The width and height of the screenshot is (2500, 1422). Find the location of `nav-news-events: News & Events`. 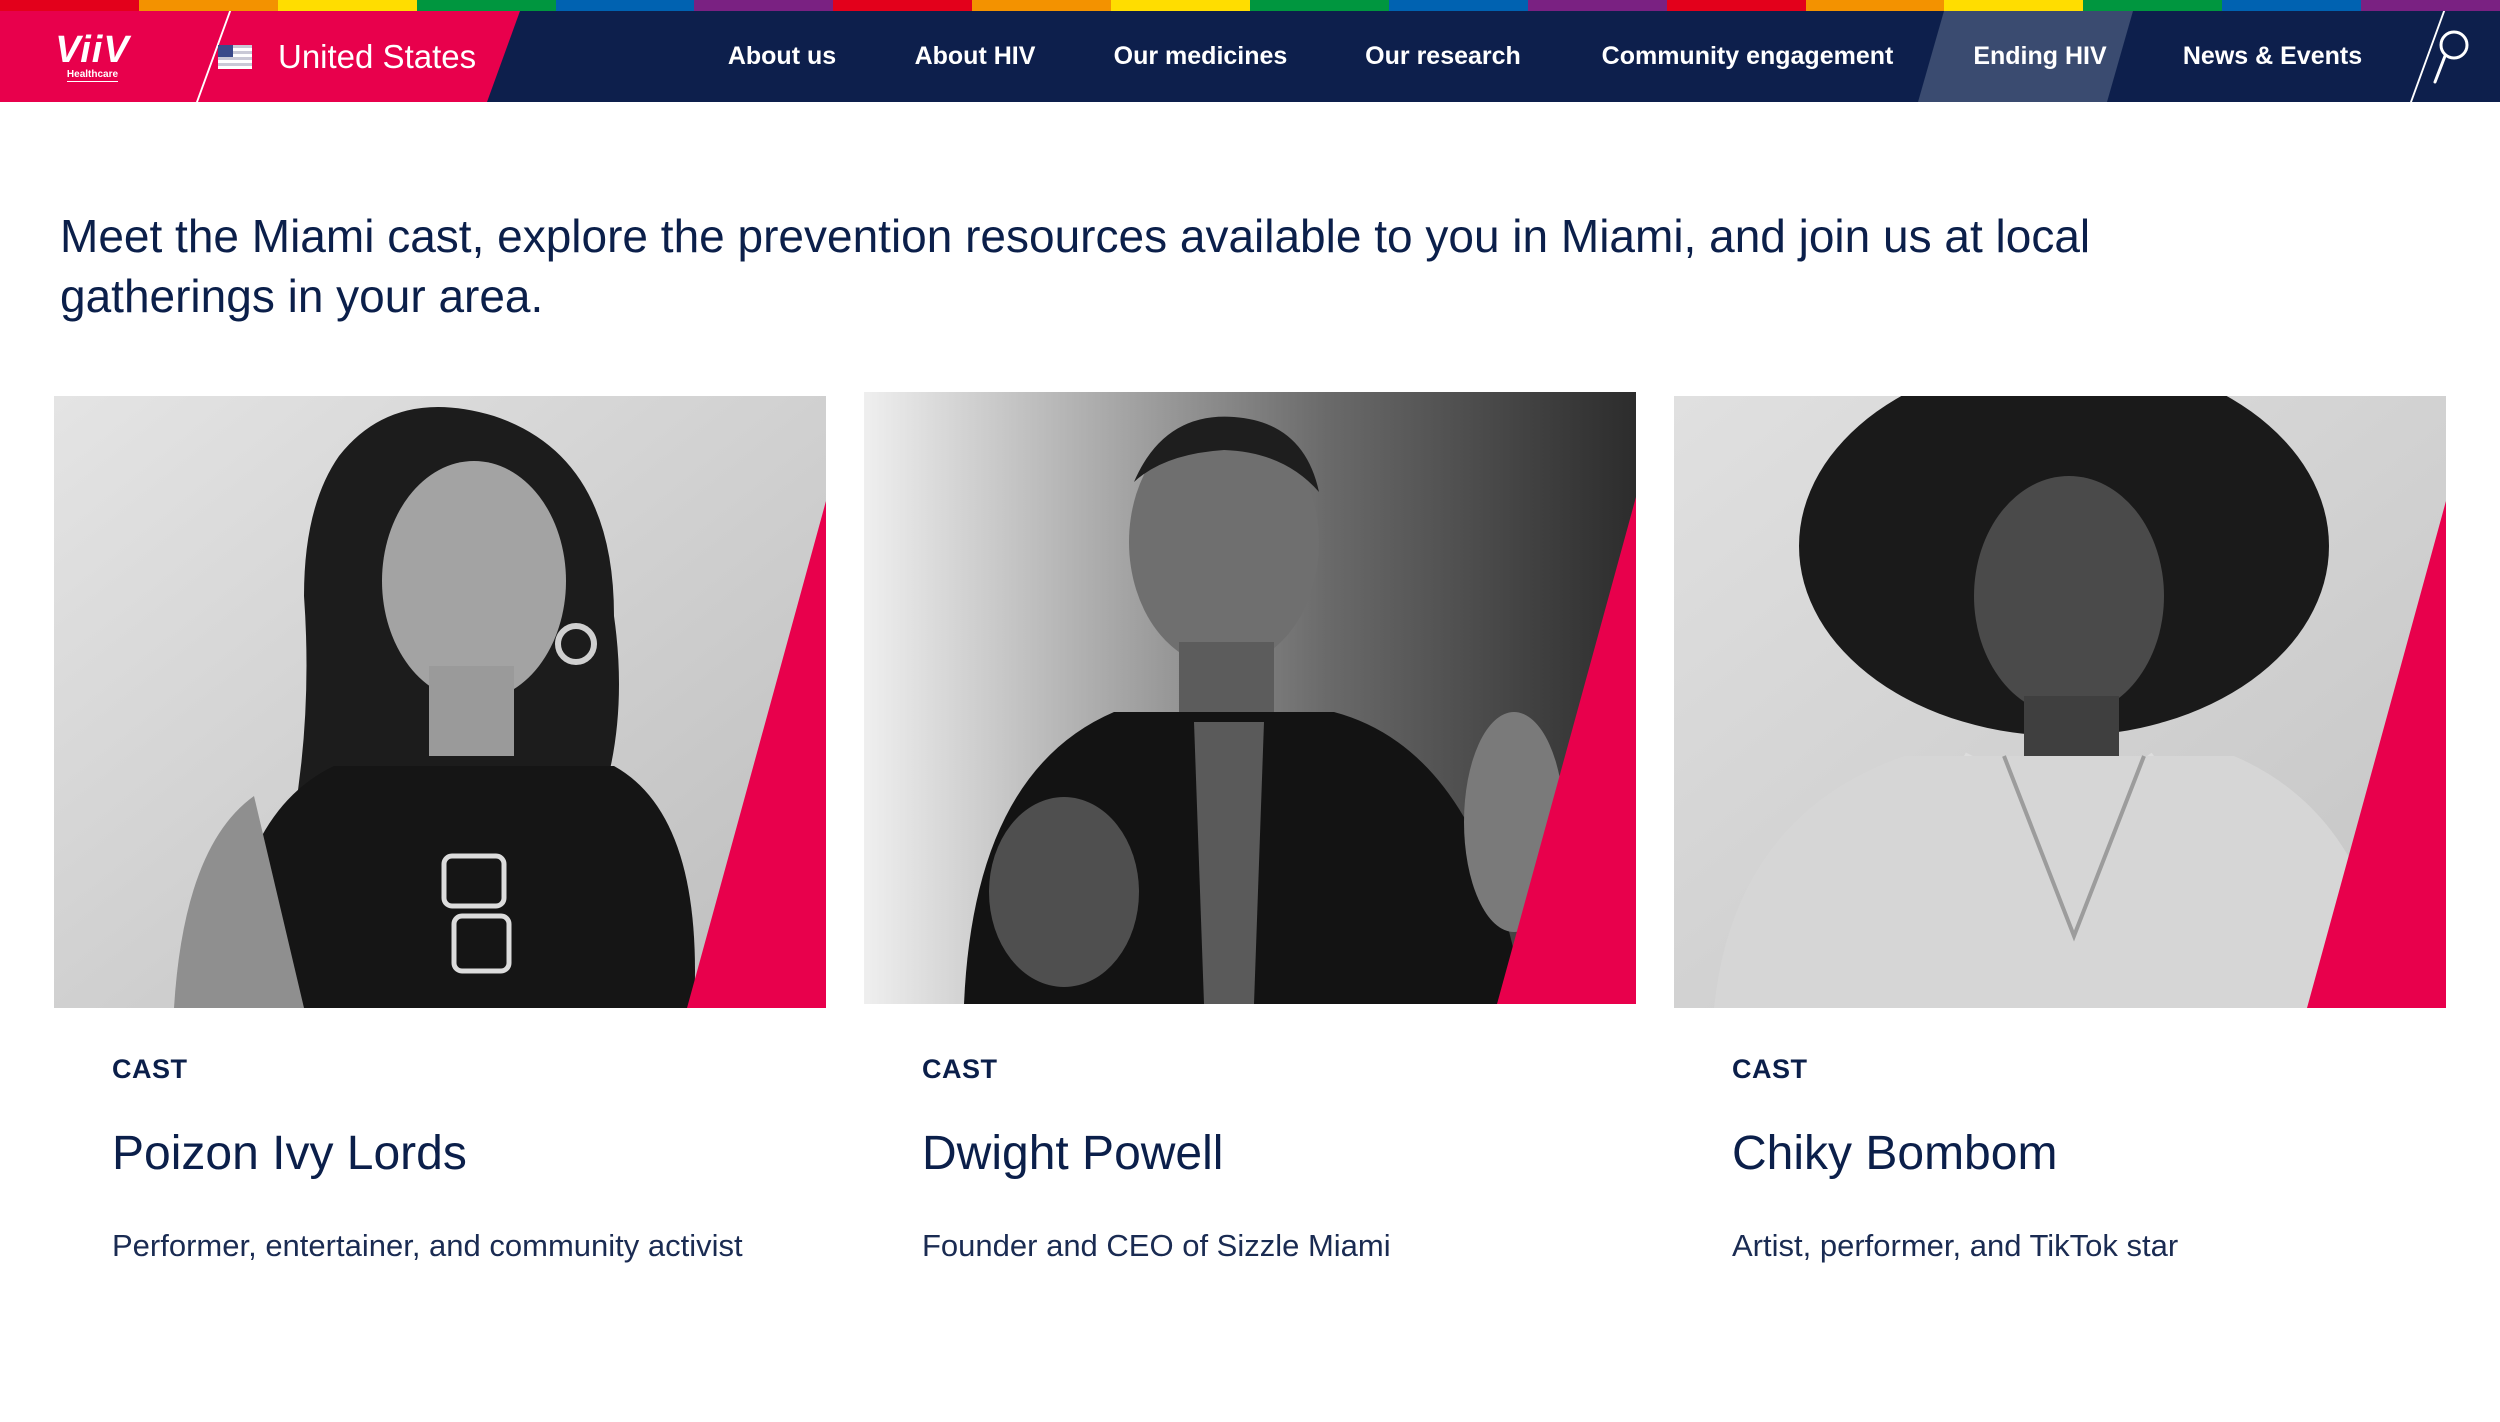

nav-news-events: News & Events is located at coordinates (2272, 56).